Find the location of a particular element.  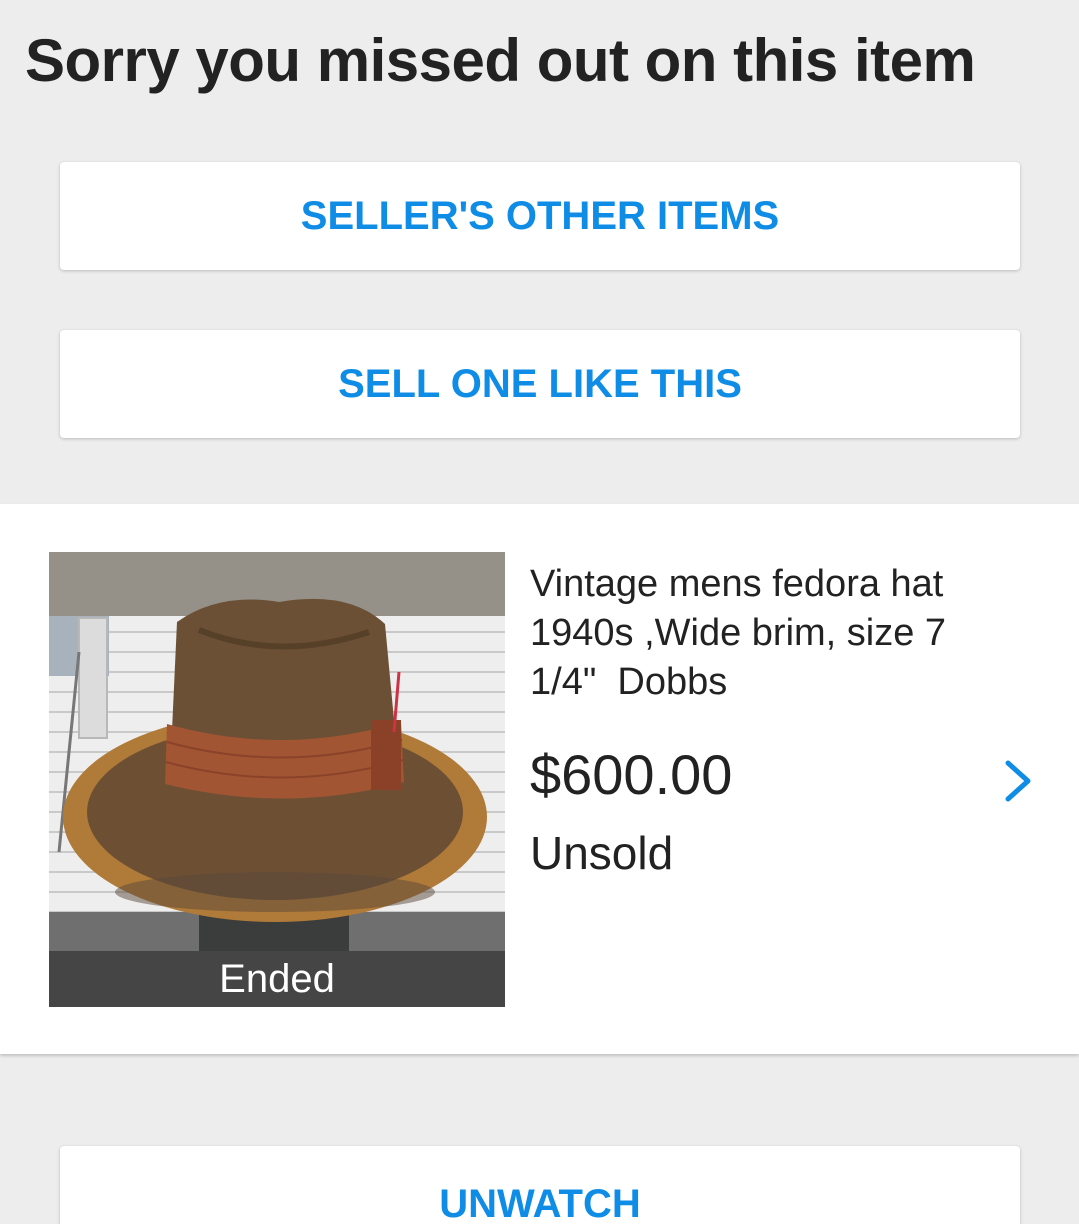

page-title: Sorry you missed out on this item is located at coordinates (500, 60).